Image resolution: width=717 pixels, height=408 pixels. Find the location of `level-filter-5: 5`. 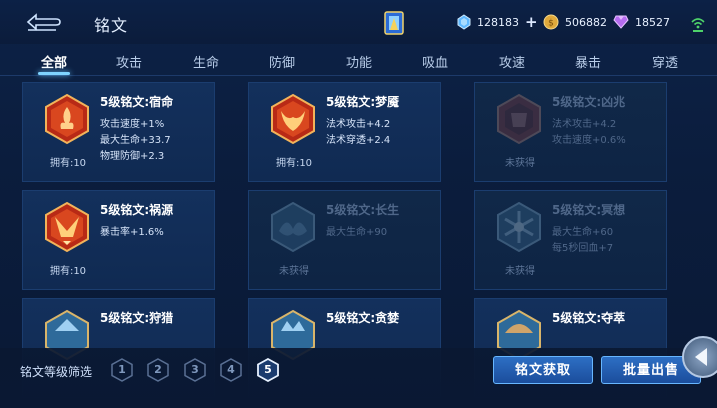

level-filter-5: 5 is located at coordinates (268, 370).